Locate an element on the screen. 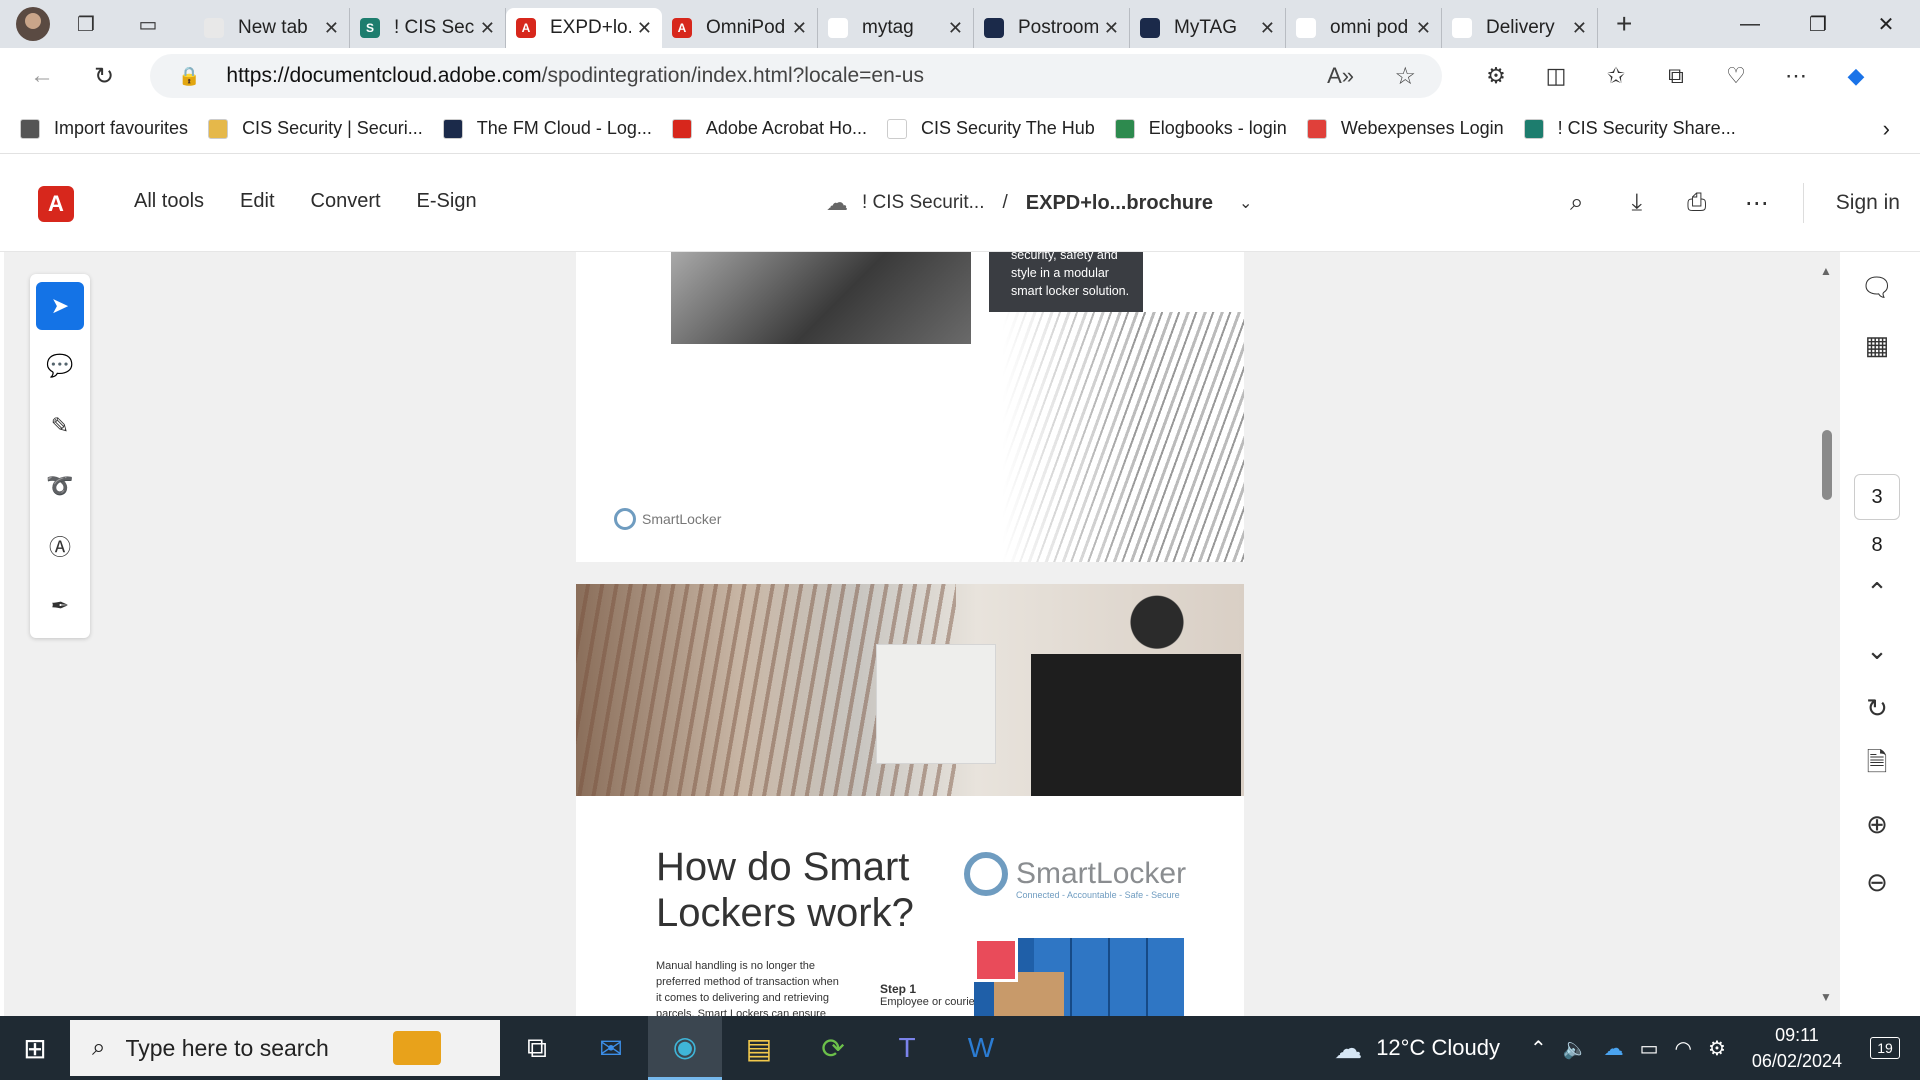 The width and height of the screenshot is (1920, 1080). print-icon: ⎙ is located at coordinates (1697, 203).